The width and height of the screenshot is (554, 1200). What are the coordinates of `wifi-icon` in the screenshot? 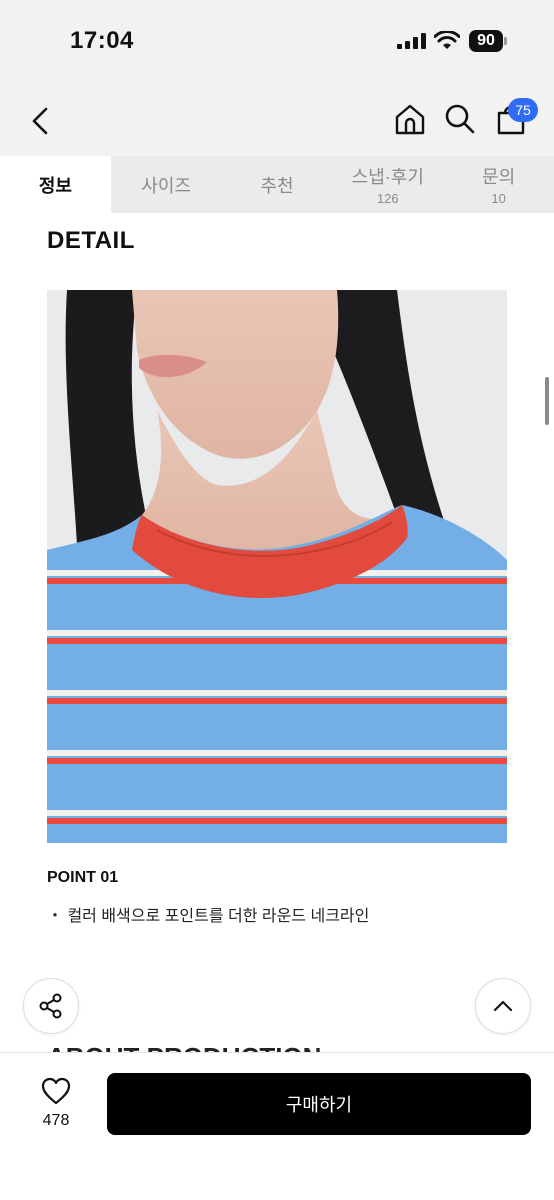 It's located at (447, 40).